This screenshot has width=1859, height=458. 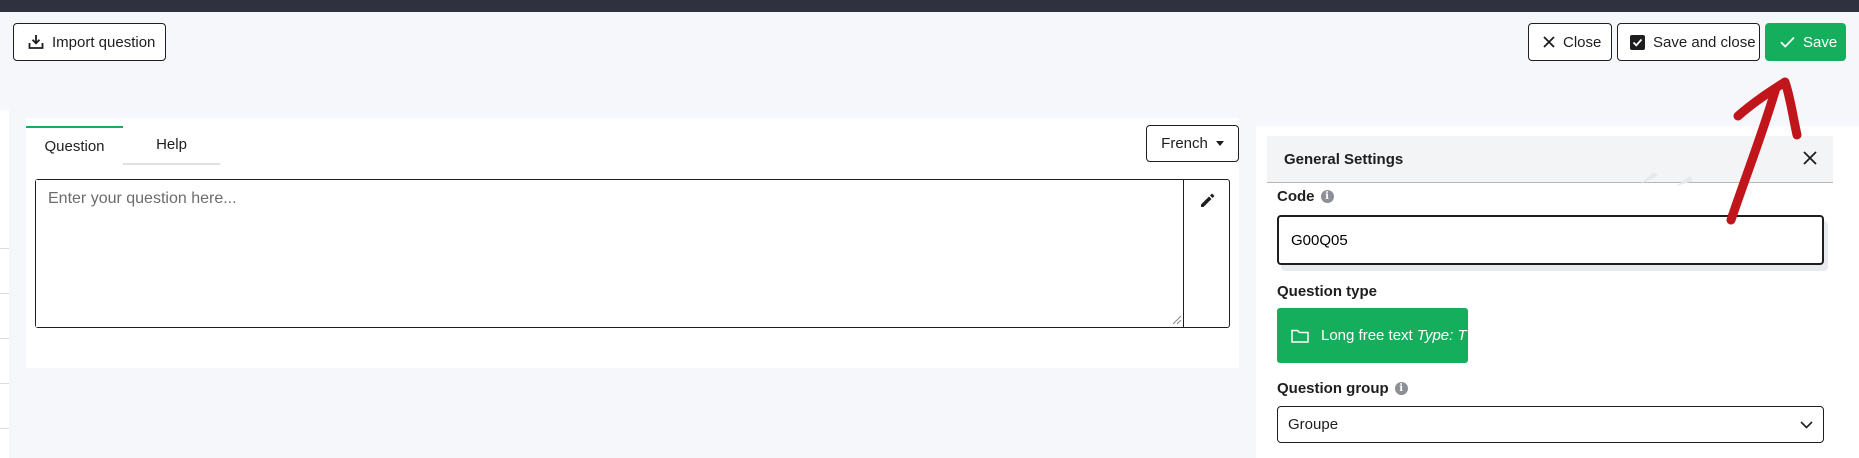 I want to click on general-settings-title: General Settings, so click(x=1344, y=159).